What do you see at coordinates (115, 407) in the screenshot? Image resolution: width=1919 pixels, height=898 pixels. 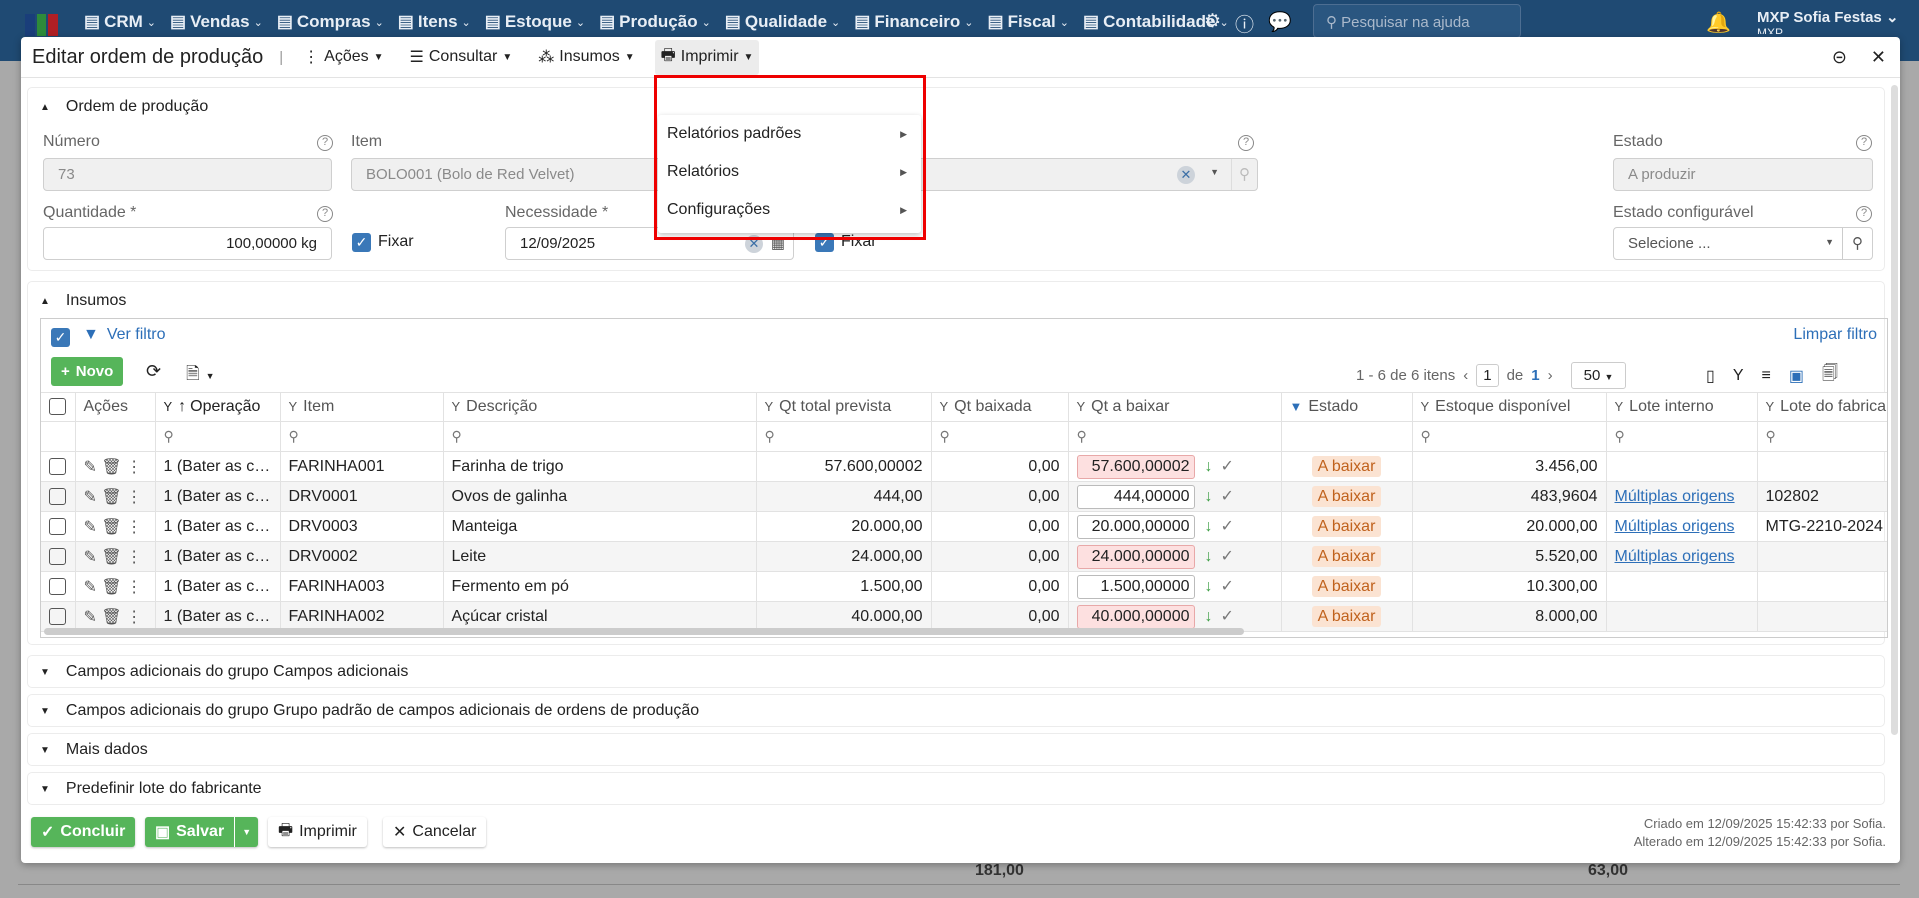 I see `column-header: Ações` at bounding box center [115, 407].